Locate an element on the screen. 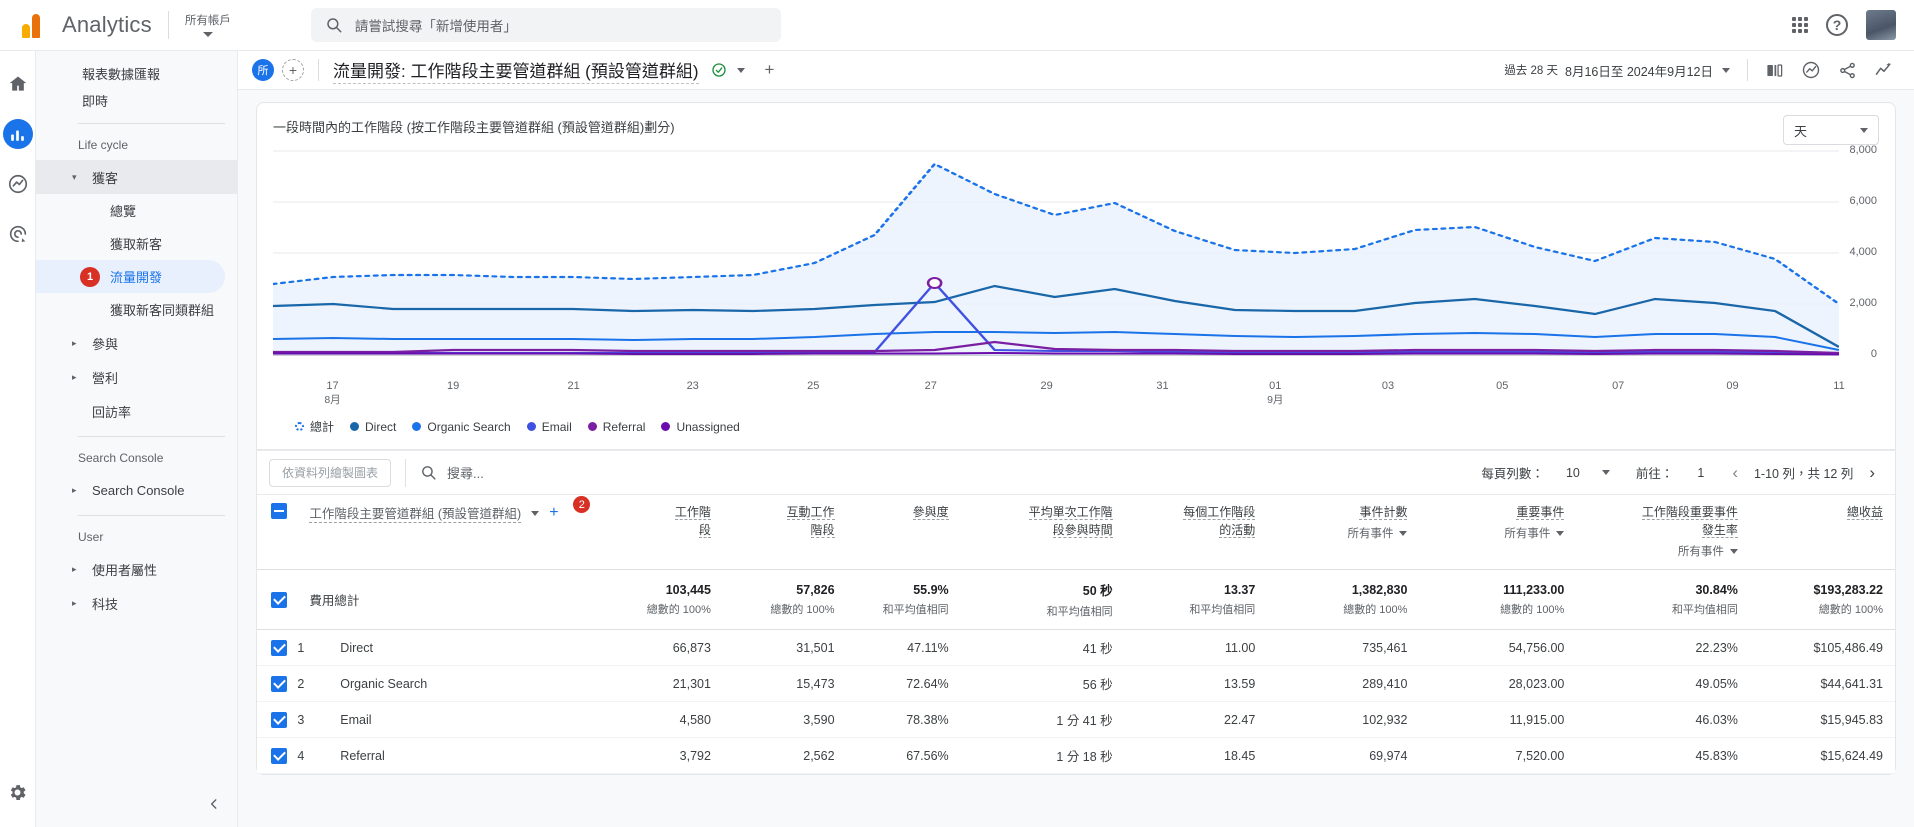 This screenshot has width=1914, height=827. sidebar-item-overview: 總覽 is located at coordinates (136, 210).